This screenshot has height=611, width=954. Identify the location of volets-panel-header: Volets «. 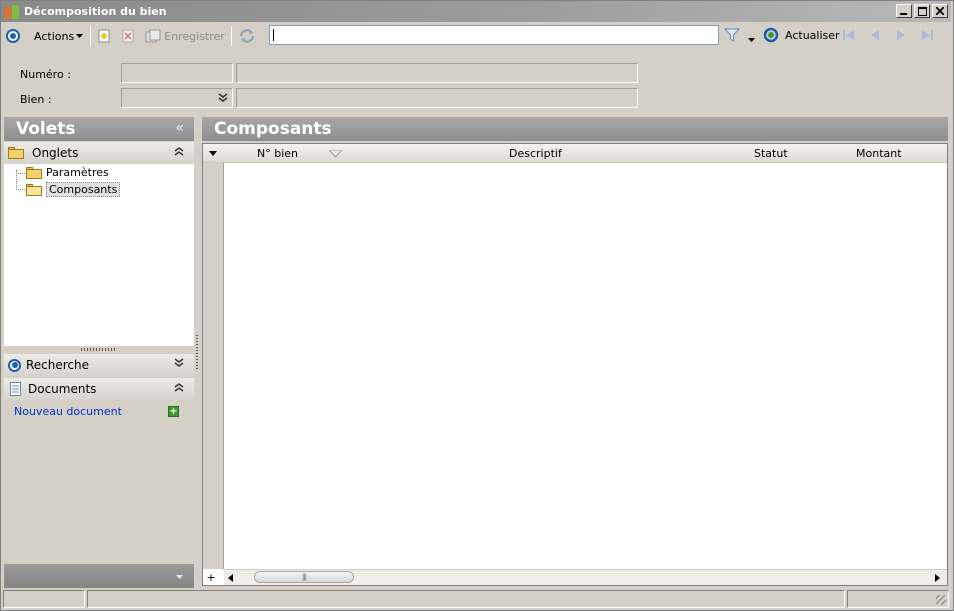
(99, 129).